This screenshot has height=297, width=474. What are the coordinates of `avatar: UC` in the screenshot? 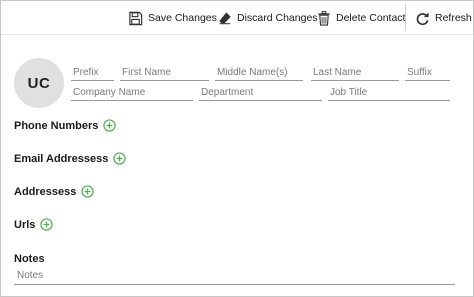 It's located at (39, 83).